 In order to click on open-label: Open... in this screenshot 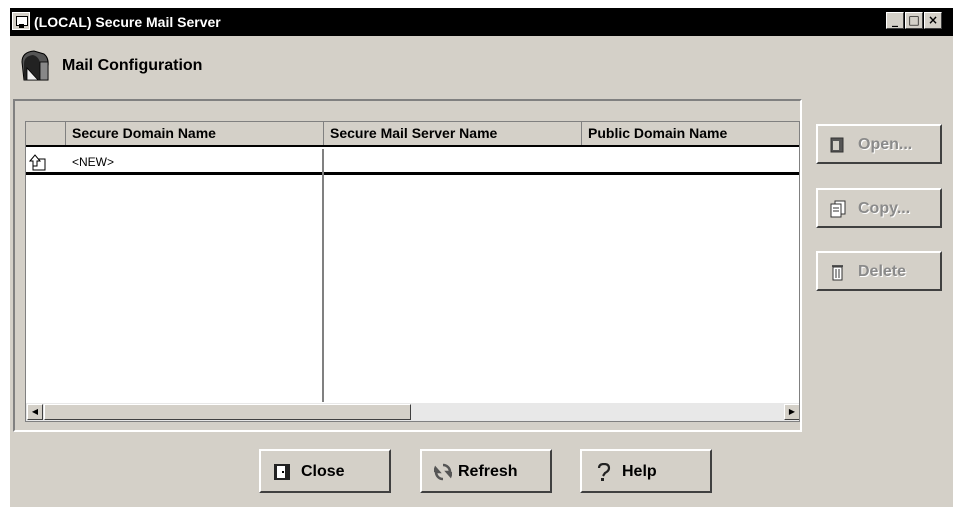, I will do `click(885, 144)`.